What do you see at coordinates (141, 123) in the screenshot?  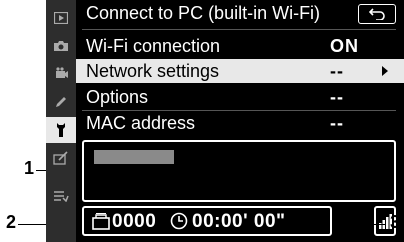 I see `menu-row-label: MAC address` at bounding box center [141, 123].